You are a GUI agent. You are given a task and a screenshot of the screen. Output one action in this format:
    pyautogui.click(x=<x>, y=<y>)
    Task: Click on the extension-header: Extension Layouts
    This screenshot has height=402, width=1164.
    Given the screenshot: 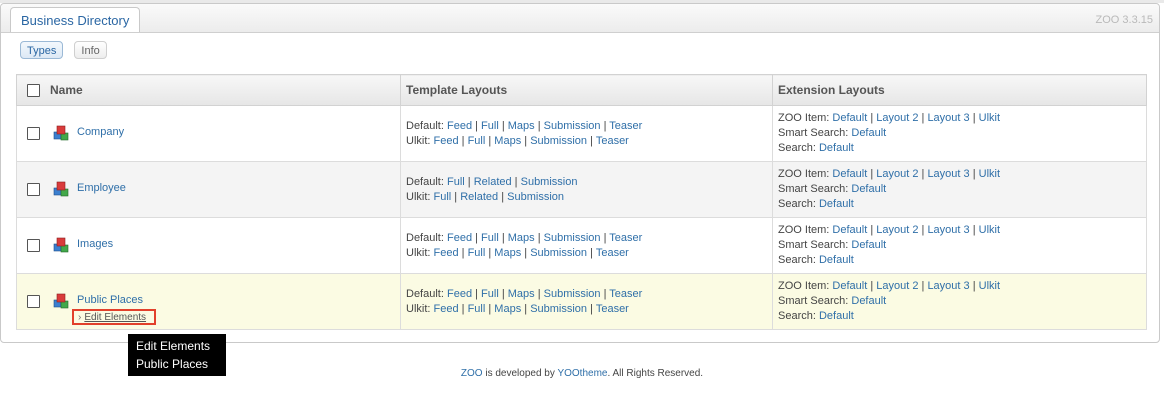 What is the action you would take?
    pyautogui.click(x=959, y=90)
    